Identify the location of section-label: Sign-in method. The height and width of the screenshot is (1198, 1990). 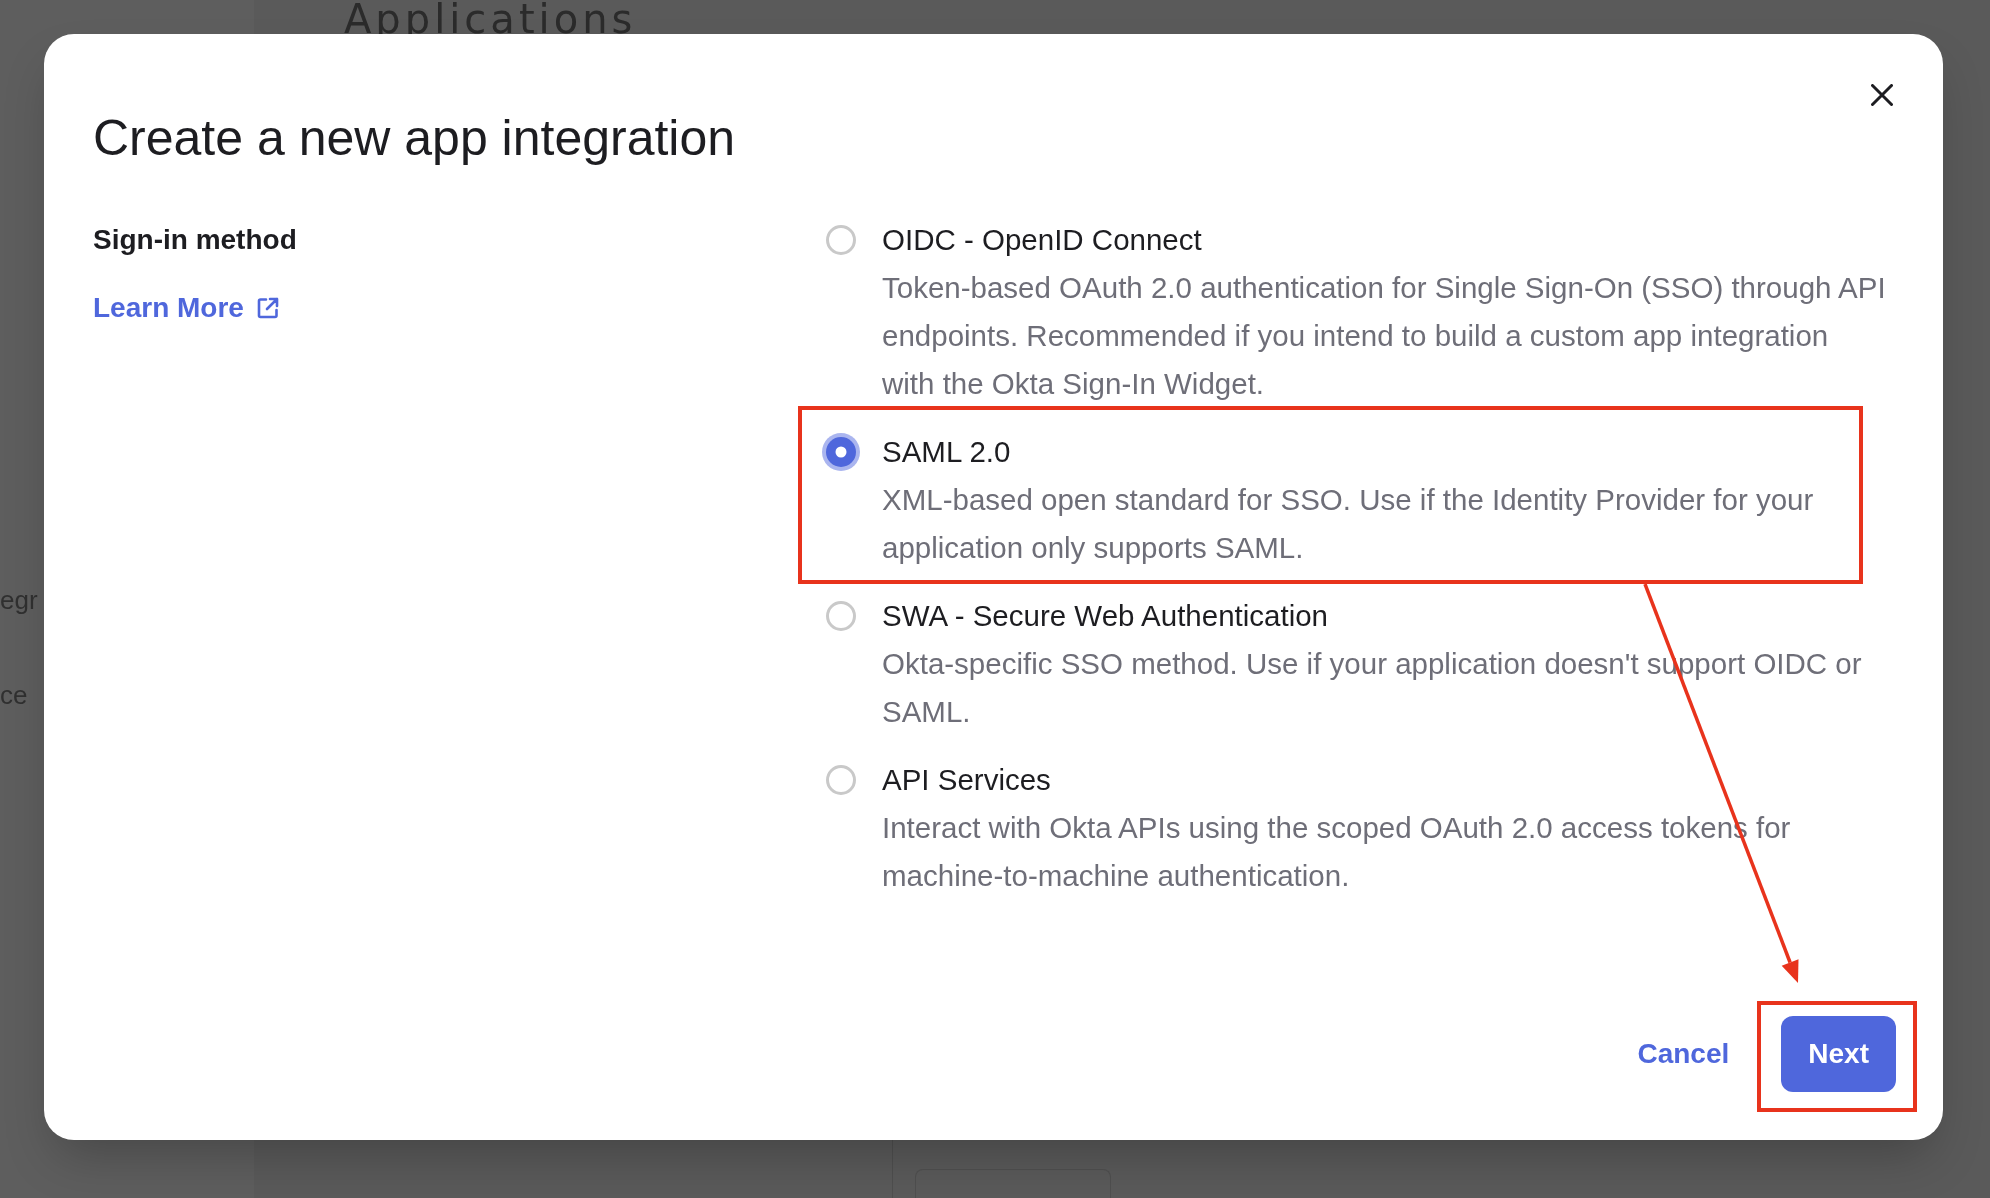
(195, 240).